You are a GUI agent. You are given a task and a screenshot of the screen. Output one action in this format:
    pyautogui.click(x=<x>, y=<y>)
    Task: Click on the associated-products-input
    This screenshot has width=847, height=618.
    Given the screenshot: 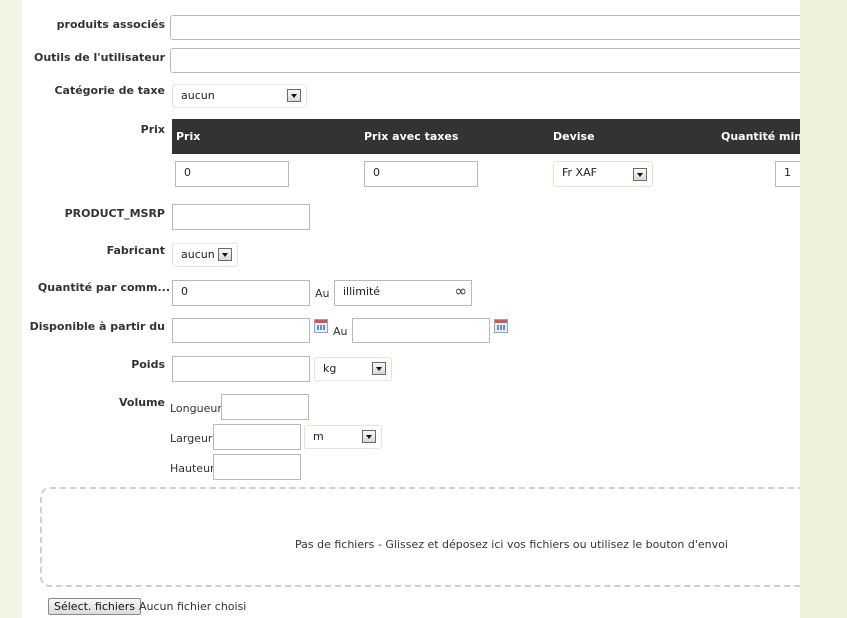 What is the action you would take?
    pyautogui.click(x=485, y=27)
    